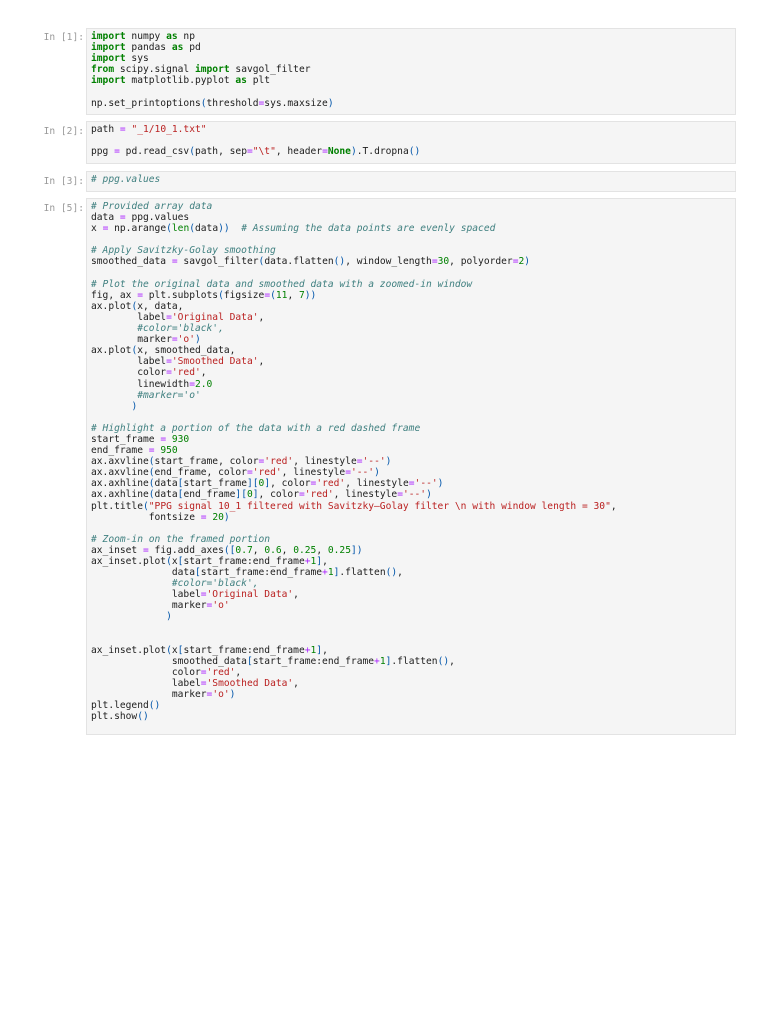  I want to click on cell-prompt: In [5]:, so click(63, 208).